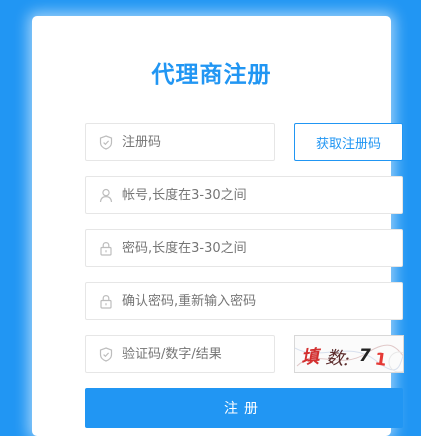  What do you see at coordinates (198, 142) in the screenshot?
I see `reg-code-input` at bounding box center [198, 142].